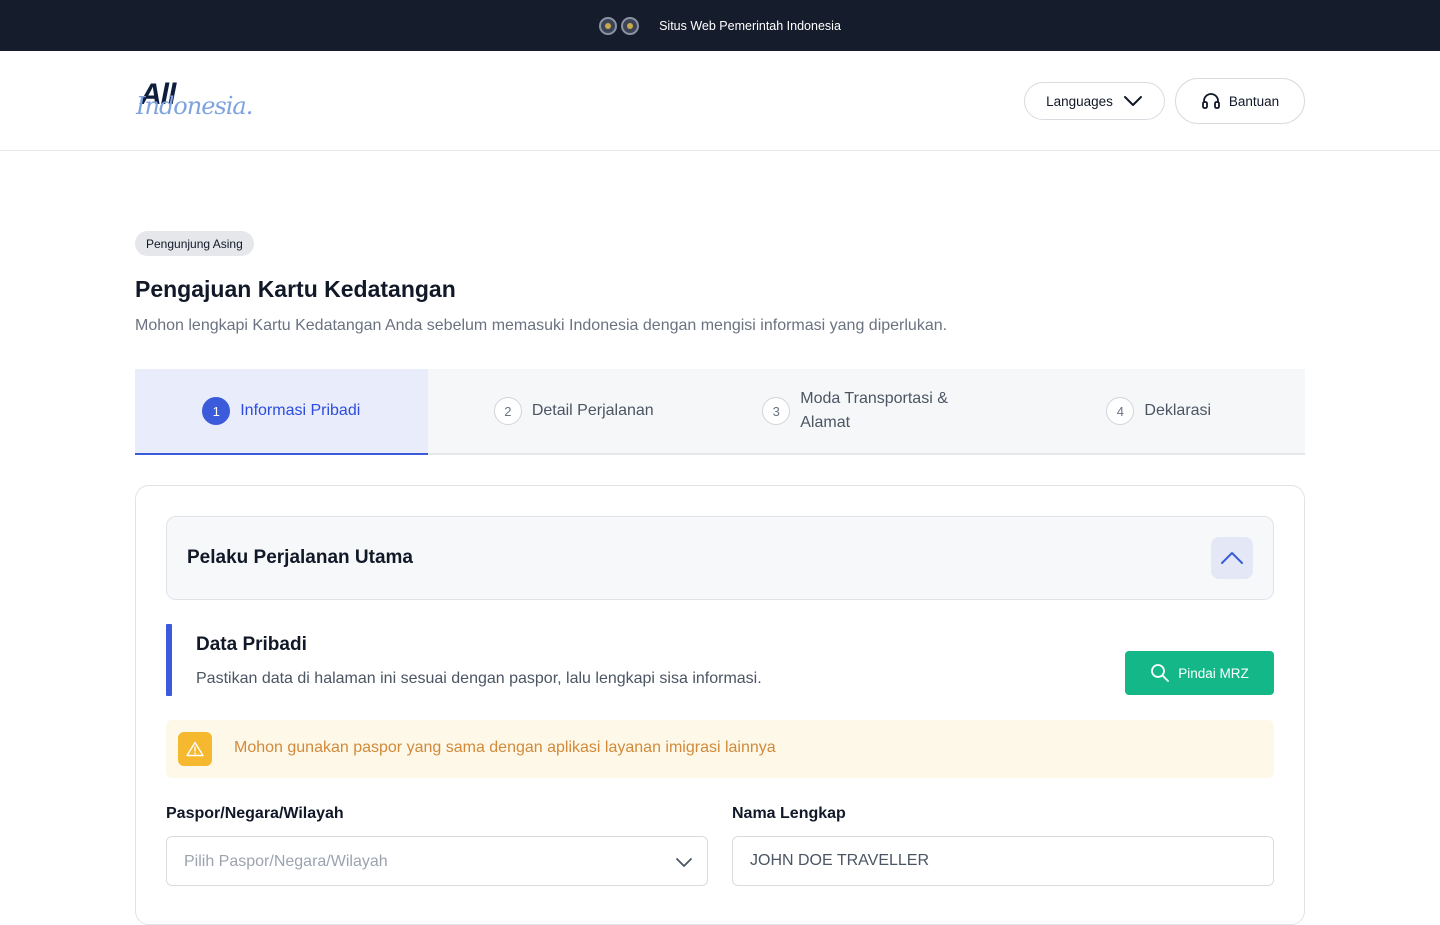  What do you see at coordinates (194, 243) in the screenshot?
I see `visitor-type-badge: Pengunjung Asing` at bounding box center [194, 243].